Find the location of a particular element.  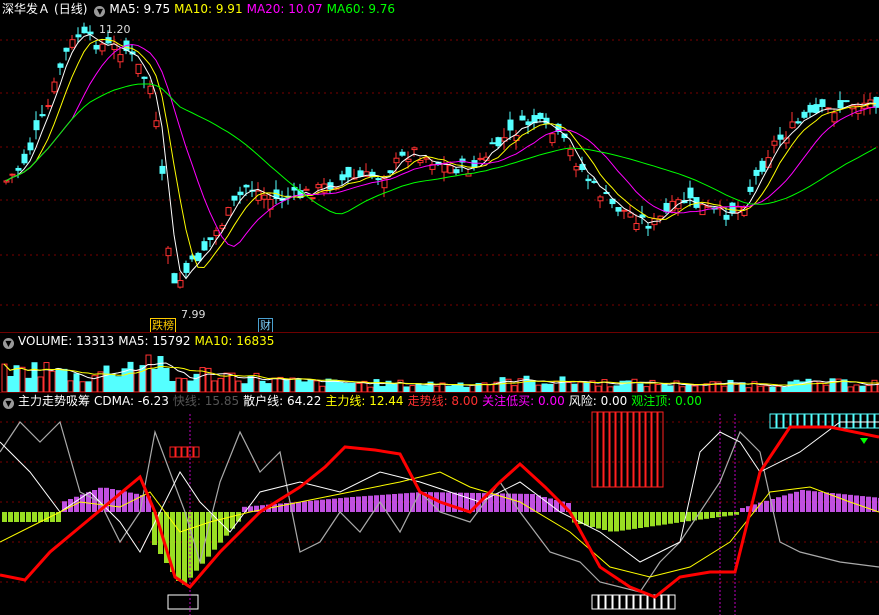

retail-line-label: 散户线: 64.22 is located at coordinates (282, 401).